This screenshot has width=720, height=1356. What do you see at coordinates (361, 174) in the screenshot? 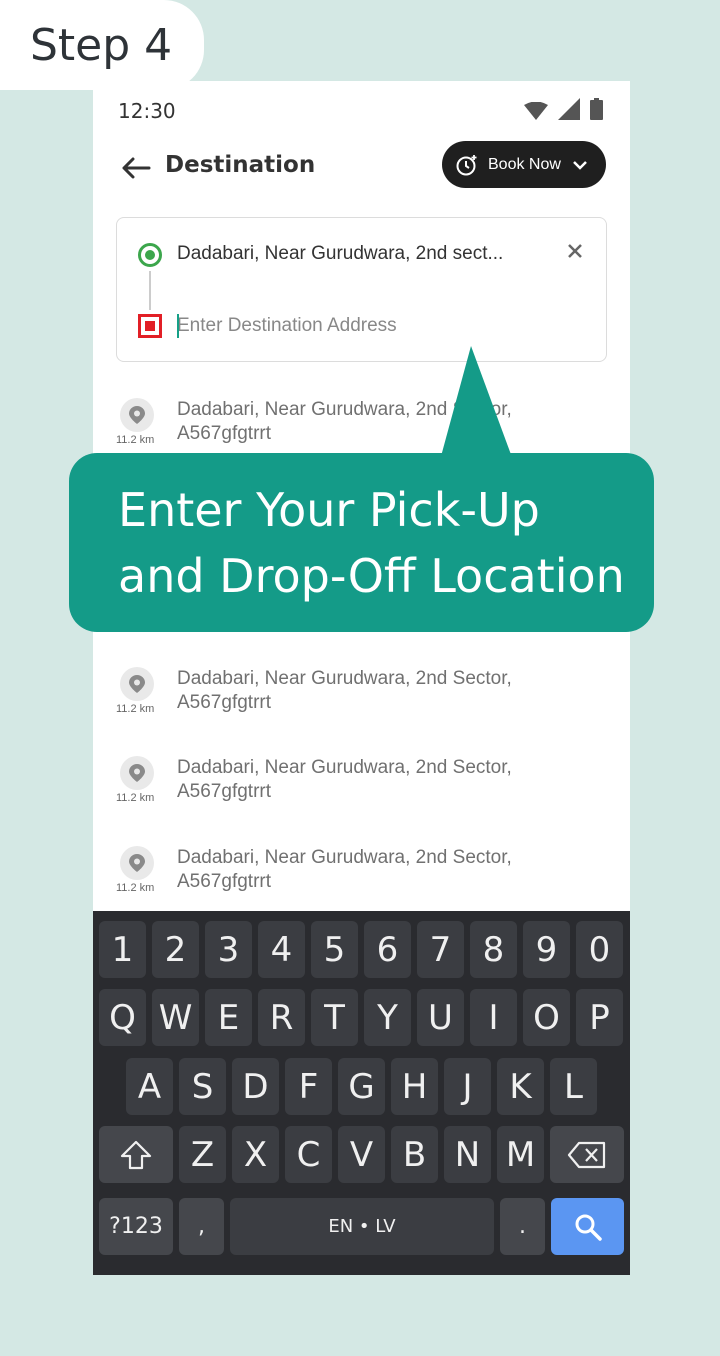
I see `app-header: Destination Book Now` at bounding box center [361, 174].